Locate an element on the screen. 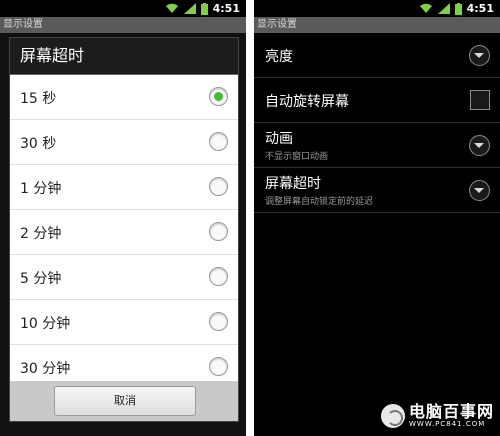 The image size is (500, 436). timeout-option: 30 秒 is located at coordinates (124, 142).